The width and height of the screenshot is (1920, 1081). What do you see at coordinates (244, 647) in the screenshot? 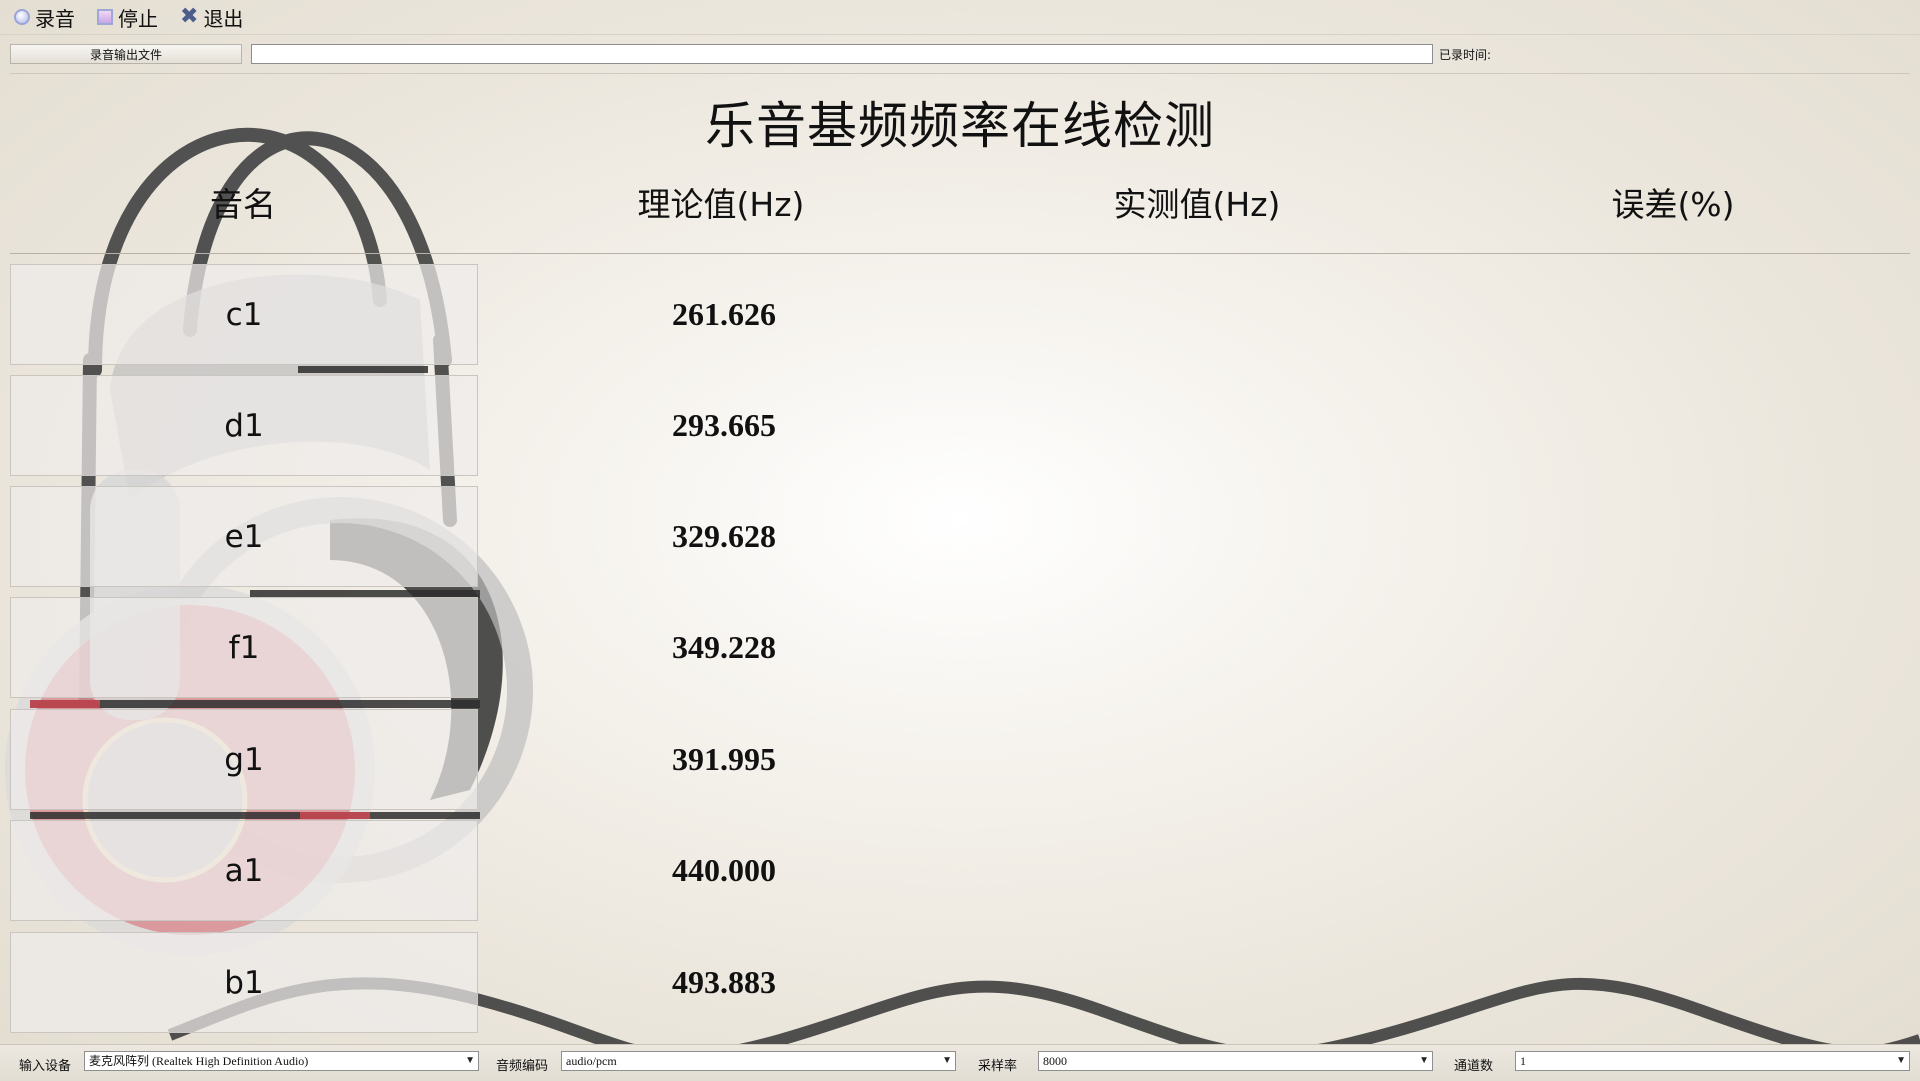
I see `note-button-f1: f1` at bounding box center [244, 647].